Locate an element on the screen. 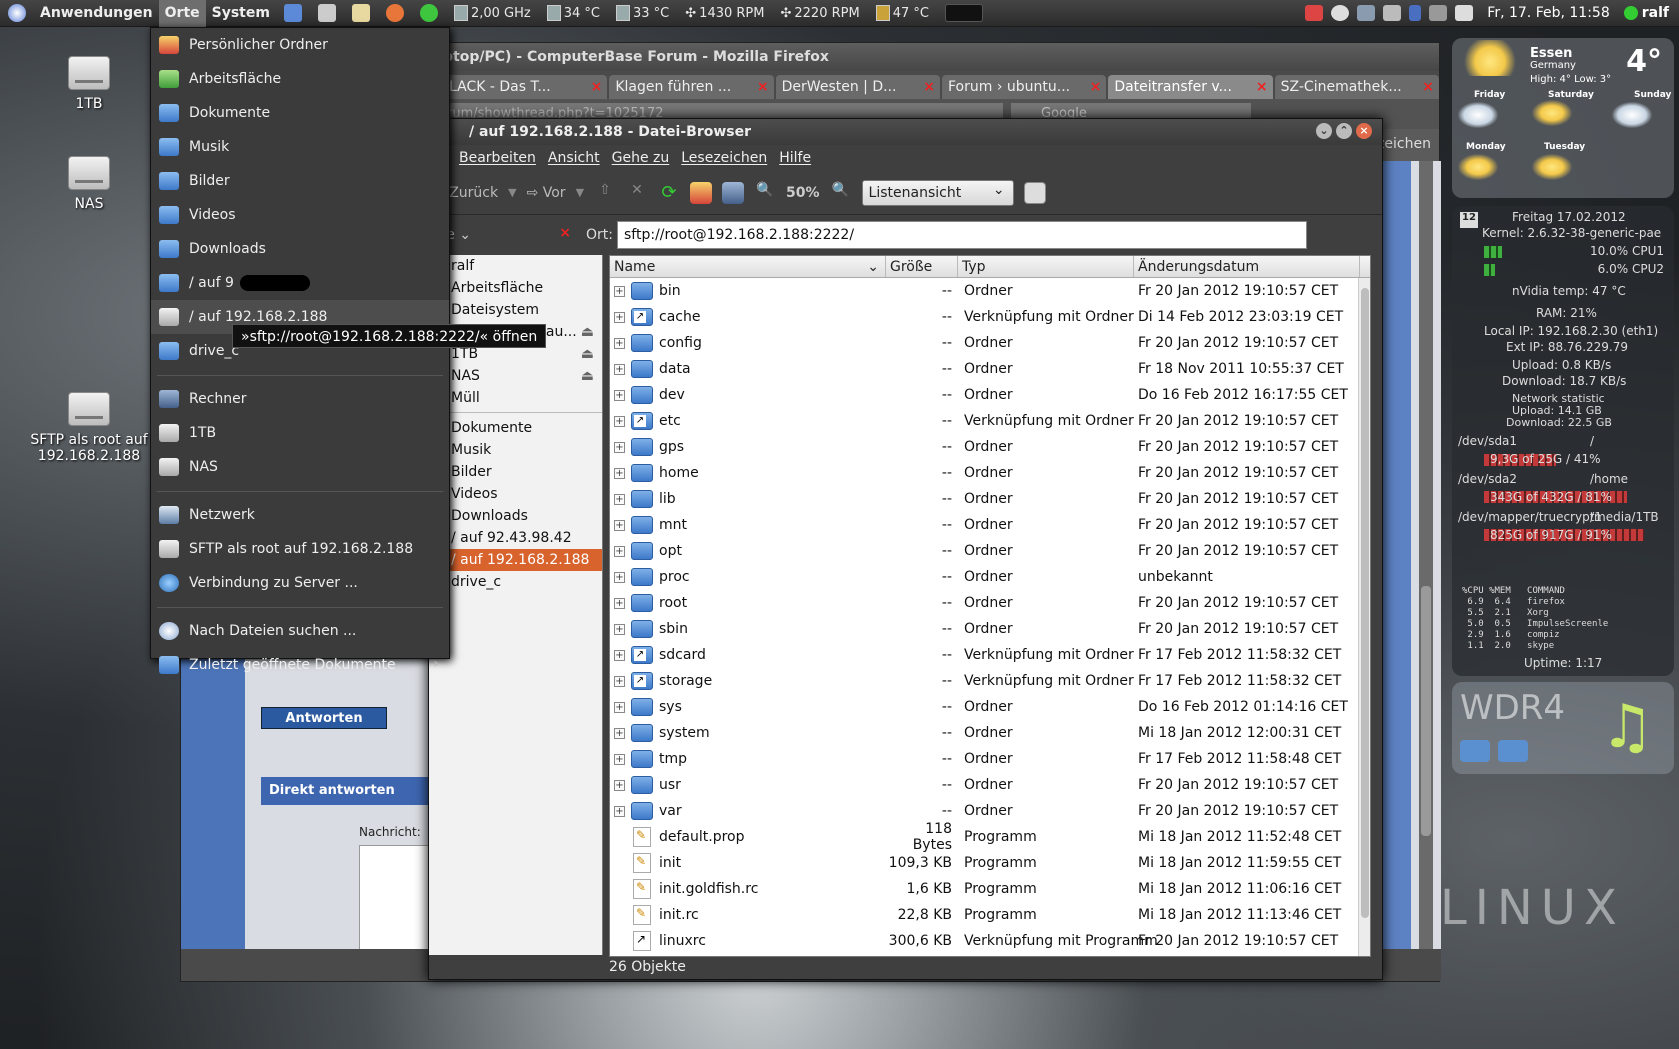 The width and height of the screenshot is (1679, 1049). forward-history-dropdown: ▼ is located at coordinates (580, 192).